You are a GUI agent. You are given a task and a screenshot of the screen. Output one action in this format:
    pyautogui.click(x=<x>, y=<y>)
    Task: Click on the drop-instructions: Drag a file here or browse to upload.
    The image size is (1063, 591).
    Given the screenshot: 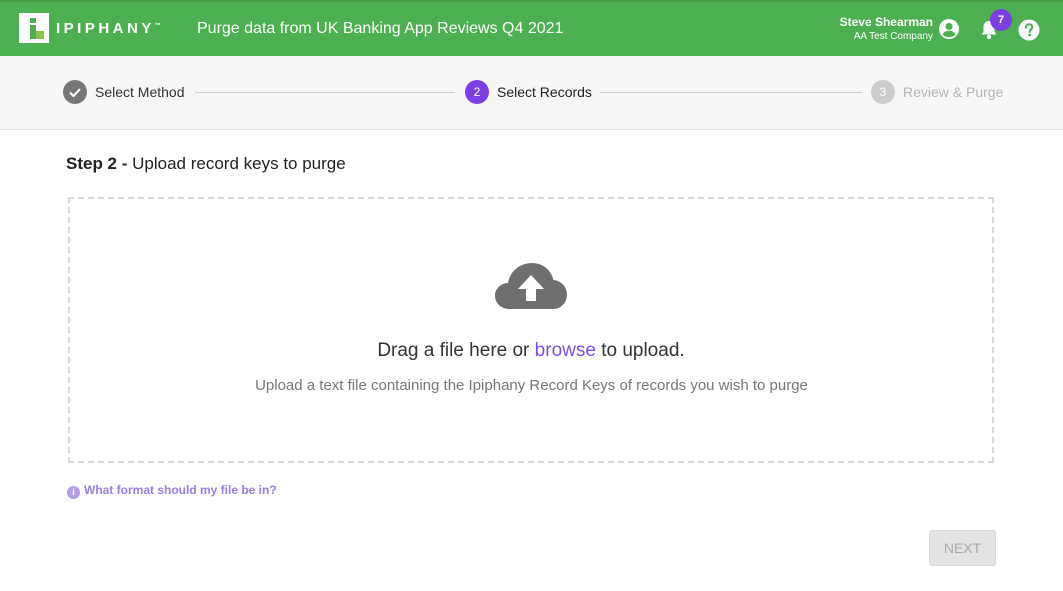 What is the action you would take?
    pyautogui.click(x=531, y=351)
    